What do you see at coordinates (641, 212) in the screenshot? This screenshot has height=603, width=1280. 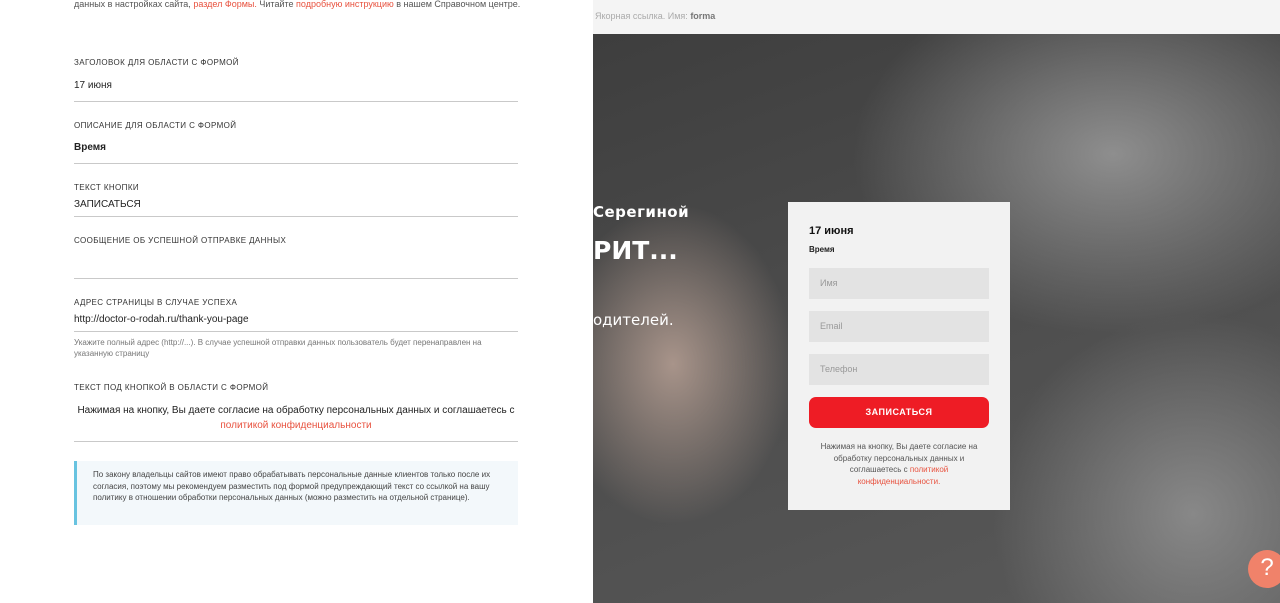 I see `hero-subtitle: Серегиной` at bounding box center [641, 212].